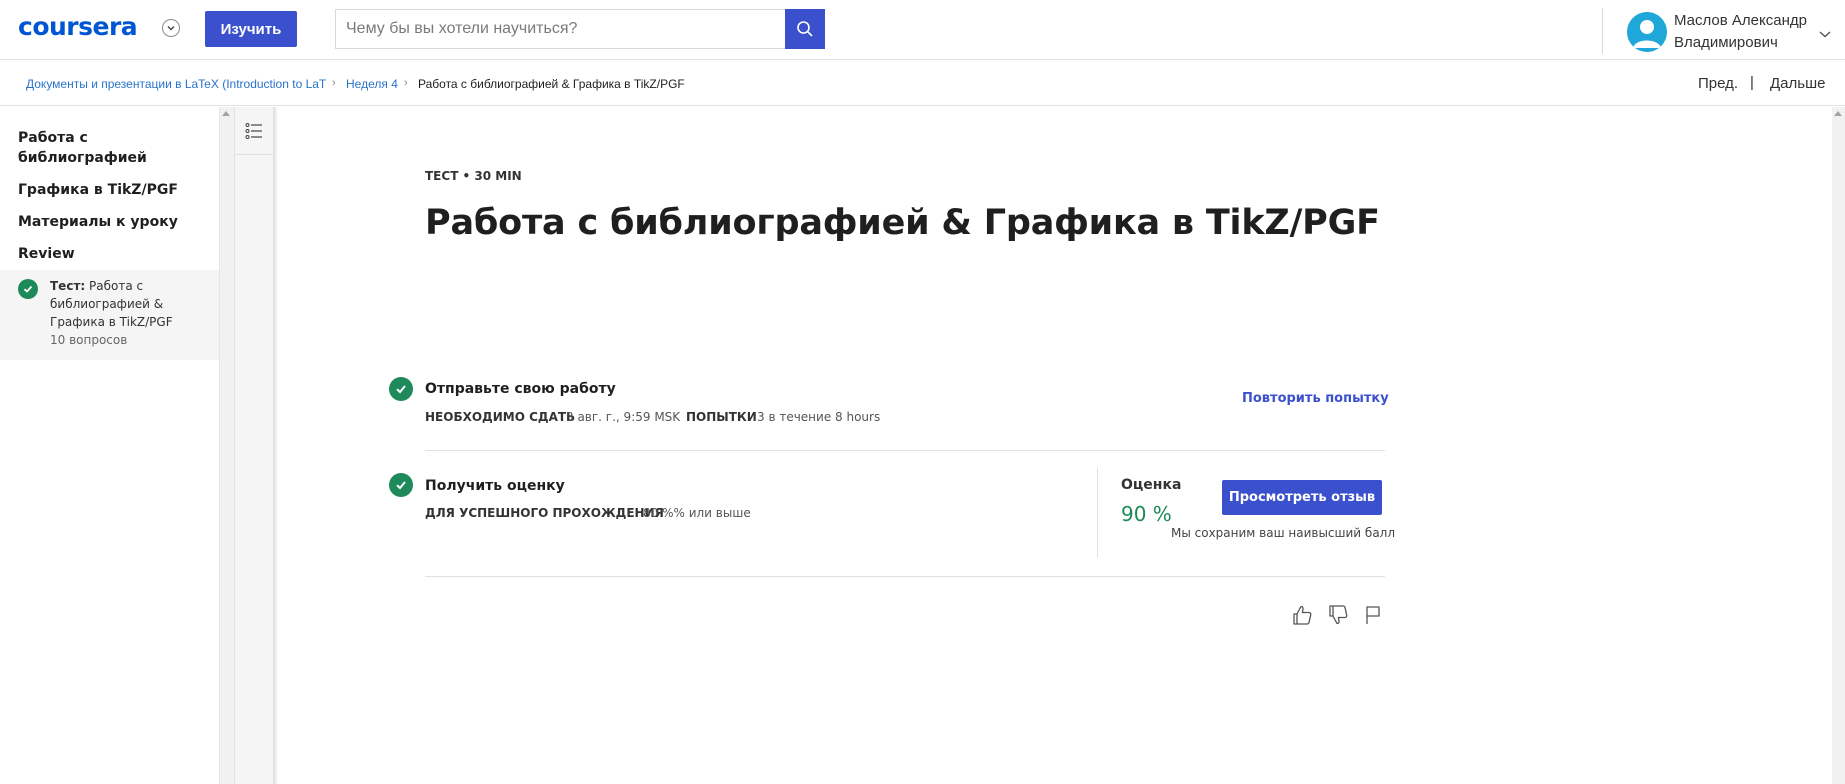 The width and height of the screenshot is (1845, 784). What do you see at coordinates (495, 486) in the screenshot?
I see `grade-step-title: Получить оценку` at bounding box center [495, 486].